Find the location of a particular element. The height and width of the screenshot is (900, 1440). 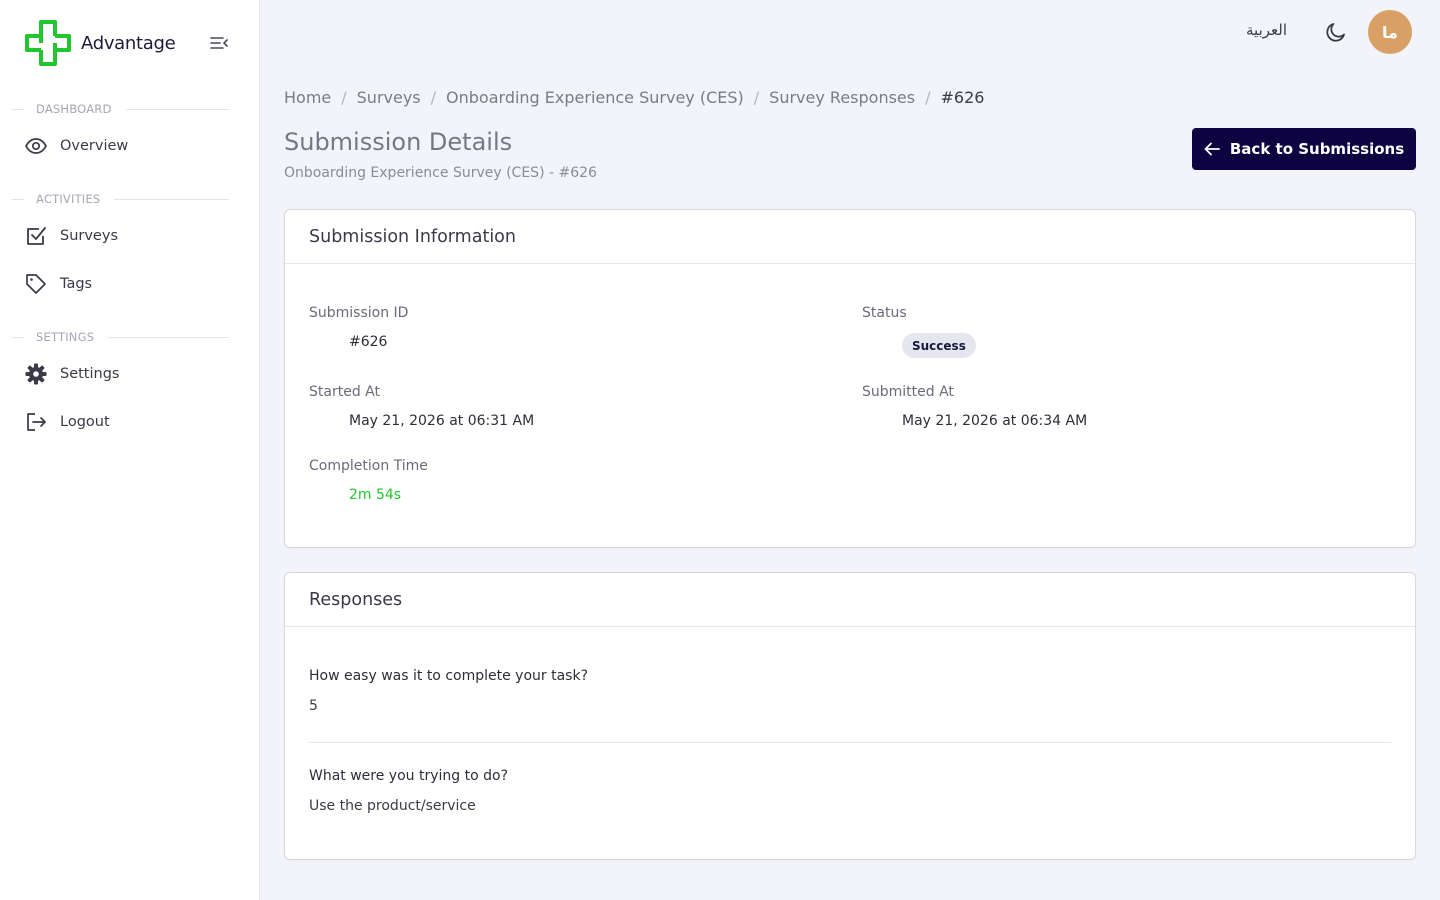

sidebar-item-label: Overview is located at coordinates (94, 146).